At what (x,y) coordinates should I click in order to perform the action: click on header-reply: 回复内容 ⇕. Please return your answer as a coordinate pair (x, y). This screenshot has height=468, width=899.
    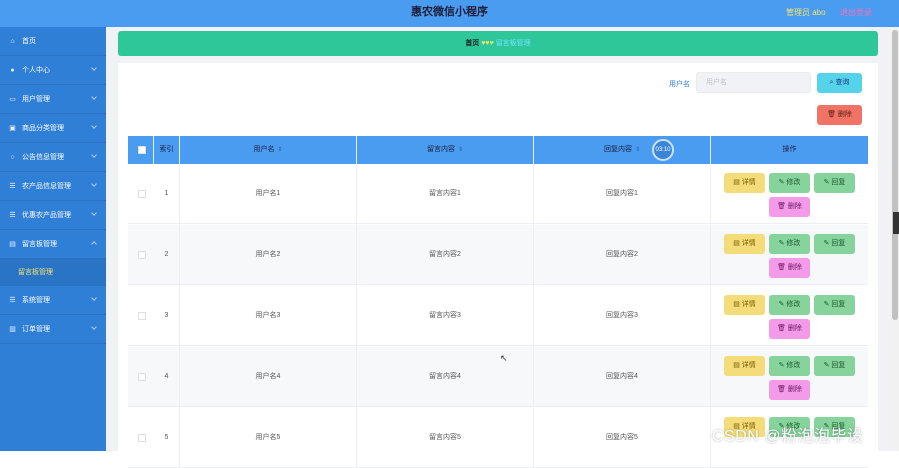
    Looking at the image, I should click on (622, 150).